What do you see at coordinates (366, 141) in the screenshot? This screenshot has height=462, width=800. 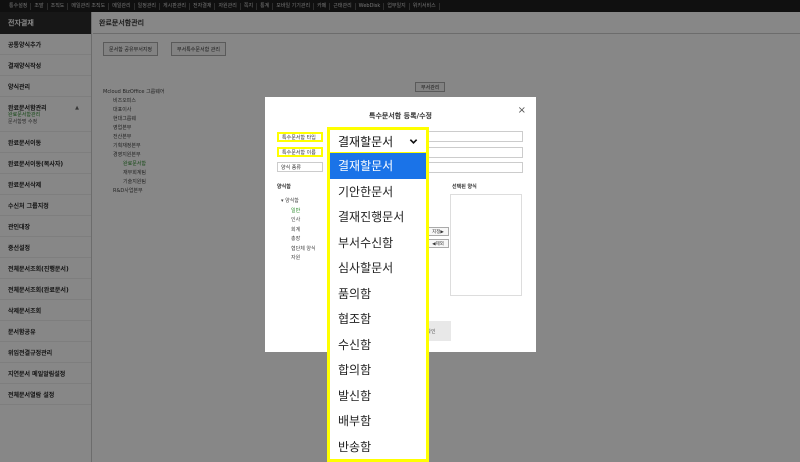 I see `dropdown-selected-value: 결재할문서` at bounding box center [366, 141].